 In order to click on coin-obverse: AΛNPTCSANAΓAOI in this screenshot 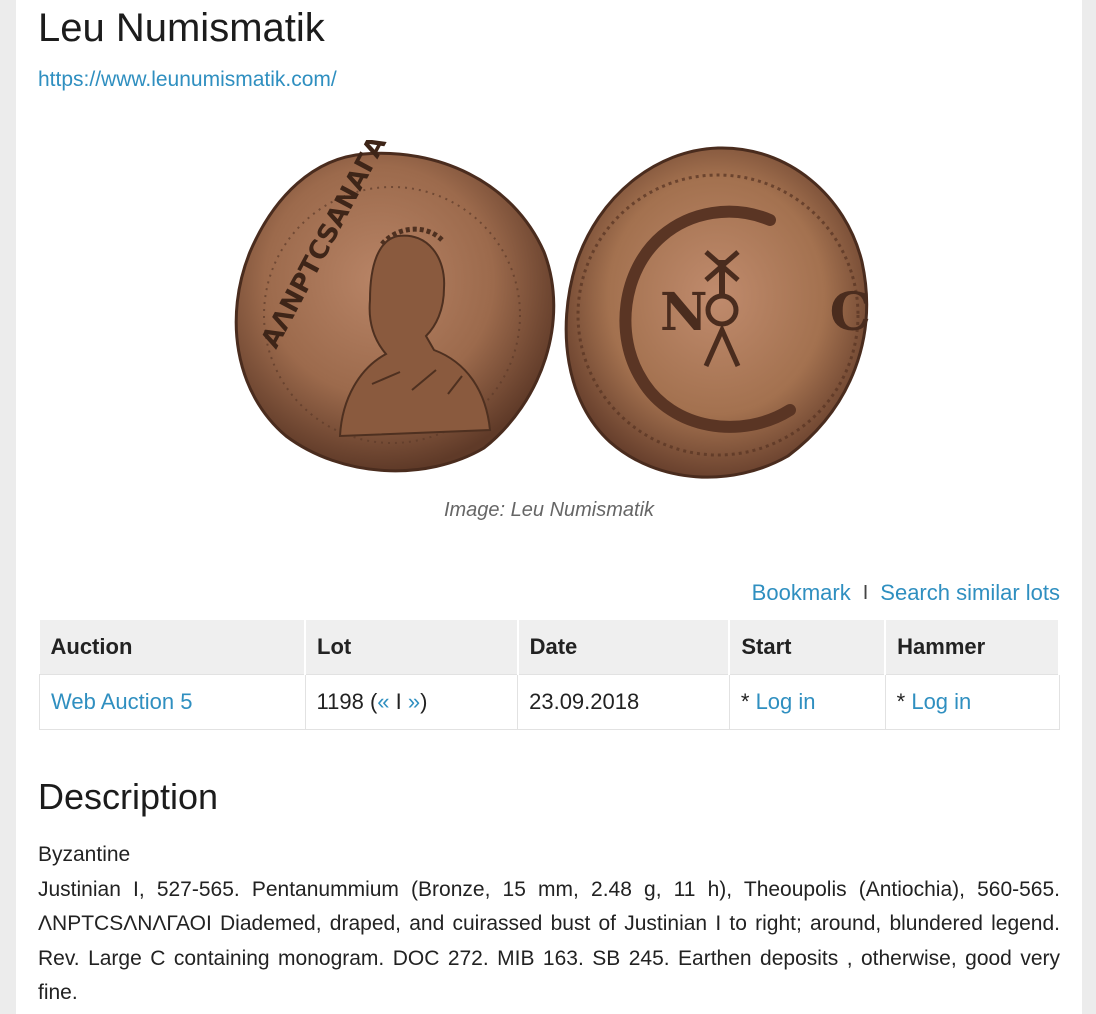, I will do `click(395, 306)`.